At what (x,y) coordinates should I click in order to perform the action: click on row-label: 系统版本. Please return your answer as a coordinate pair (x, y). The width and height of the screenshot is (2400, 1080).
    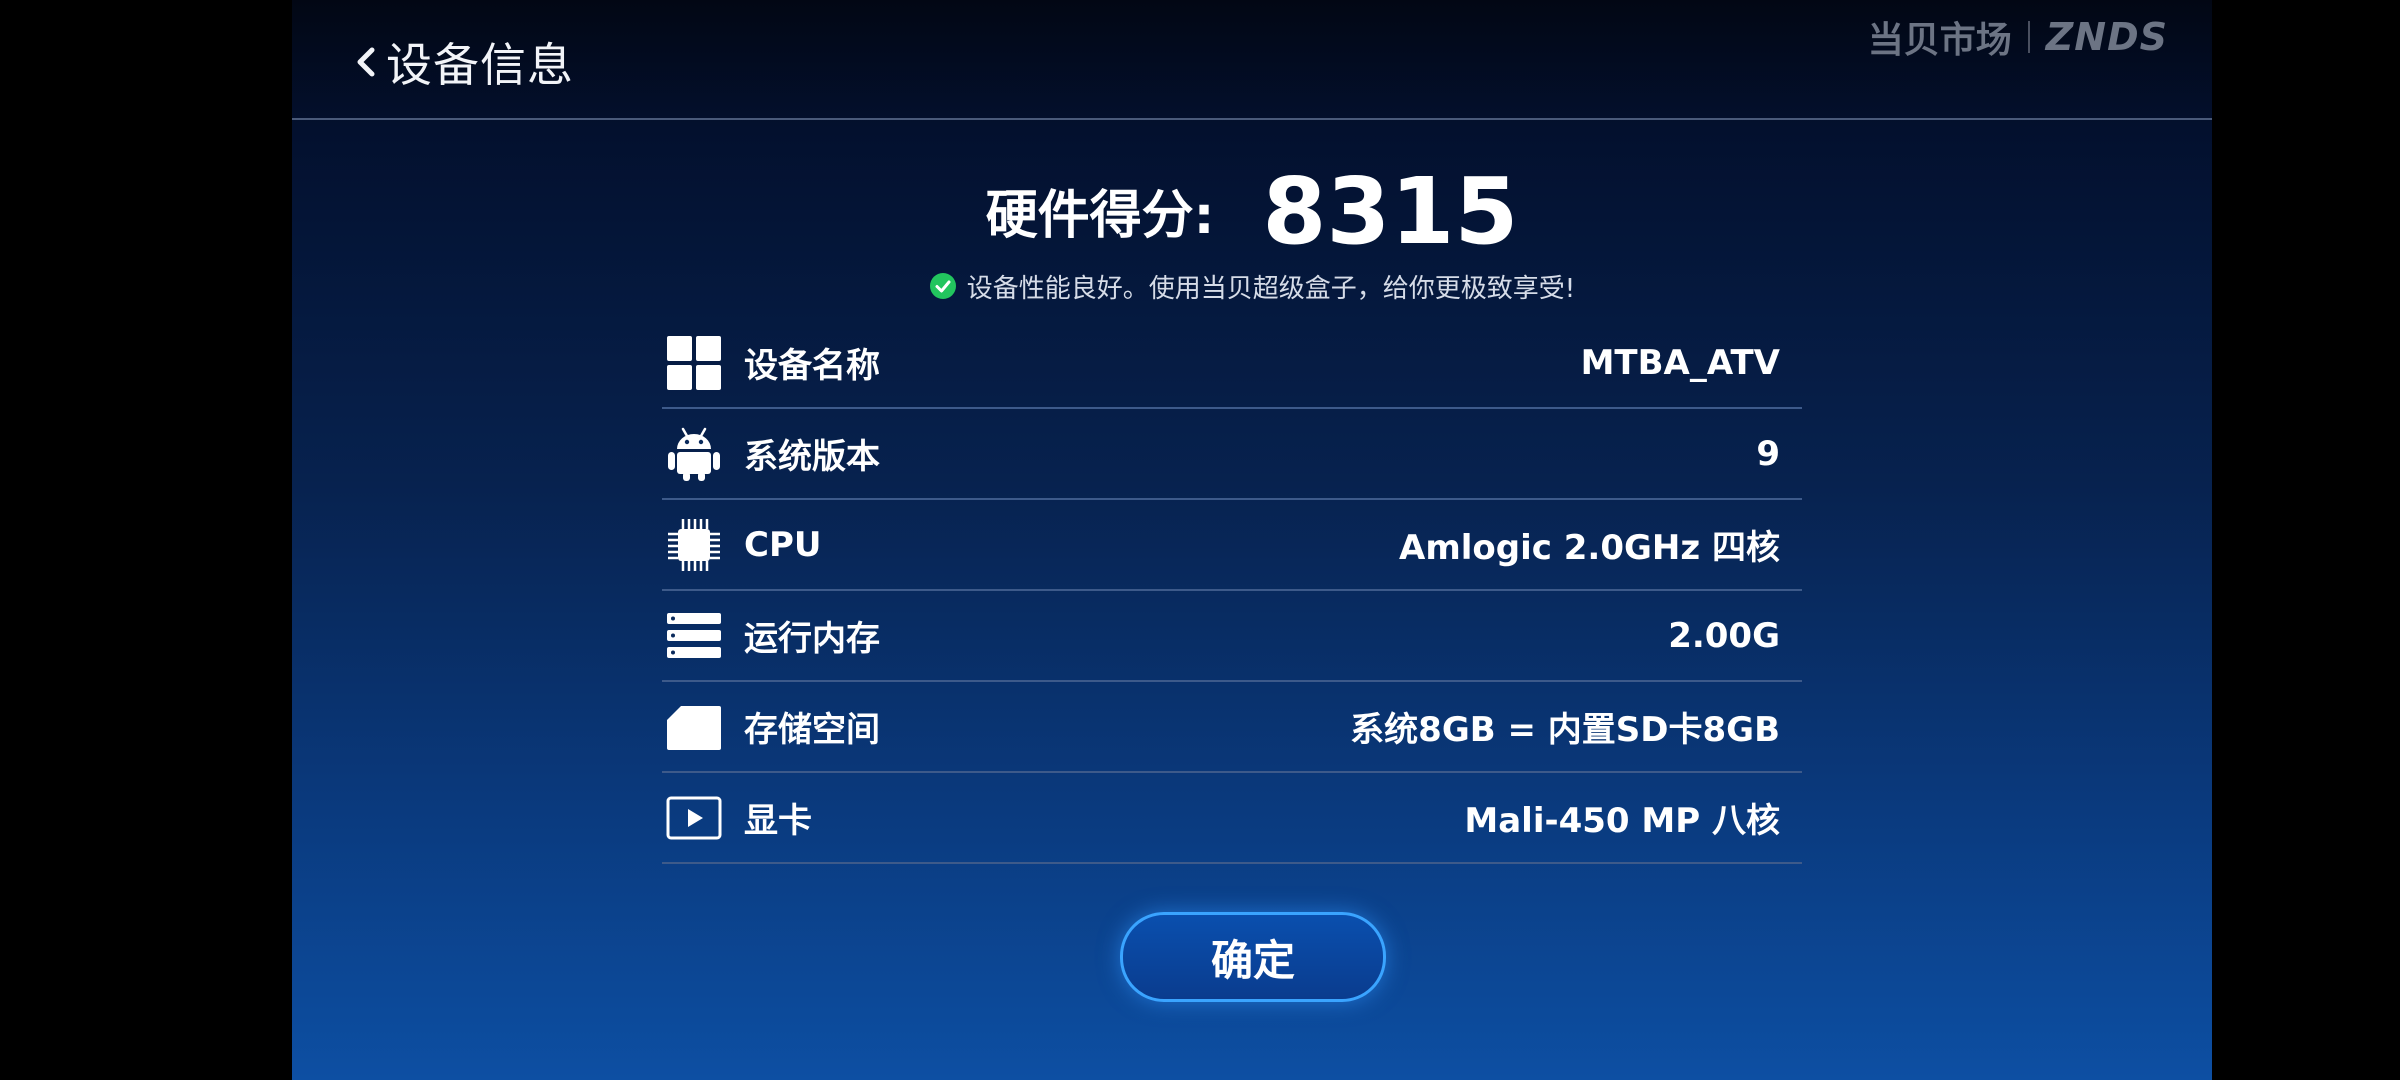
    Looking at the image, I should click on (812, 457).